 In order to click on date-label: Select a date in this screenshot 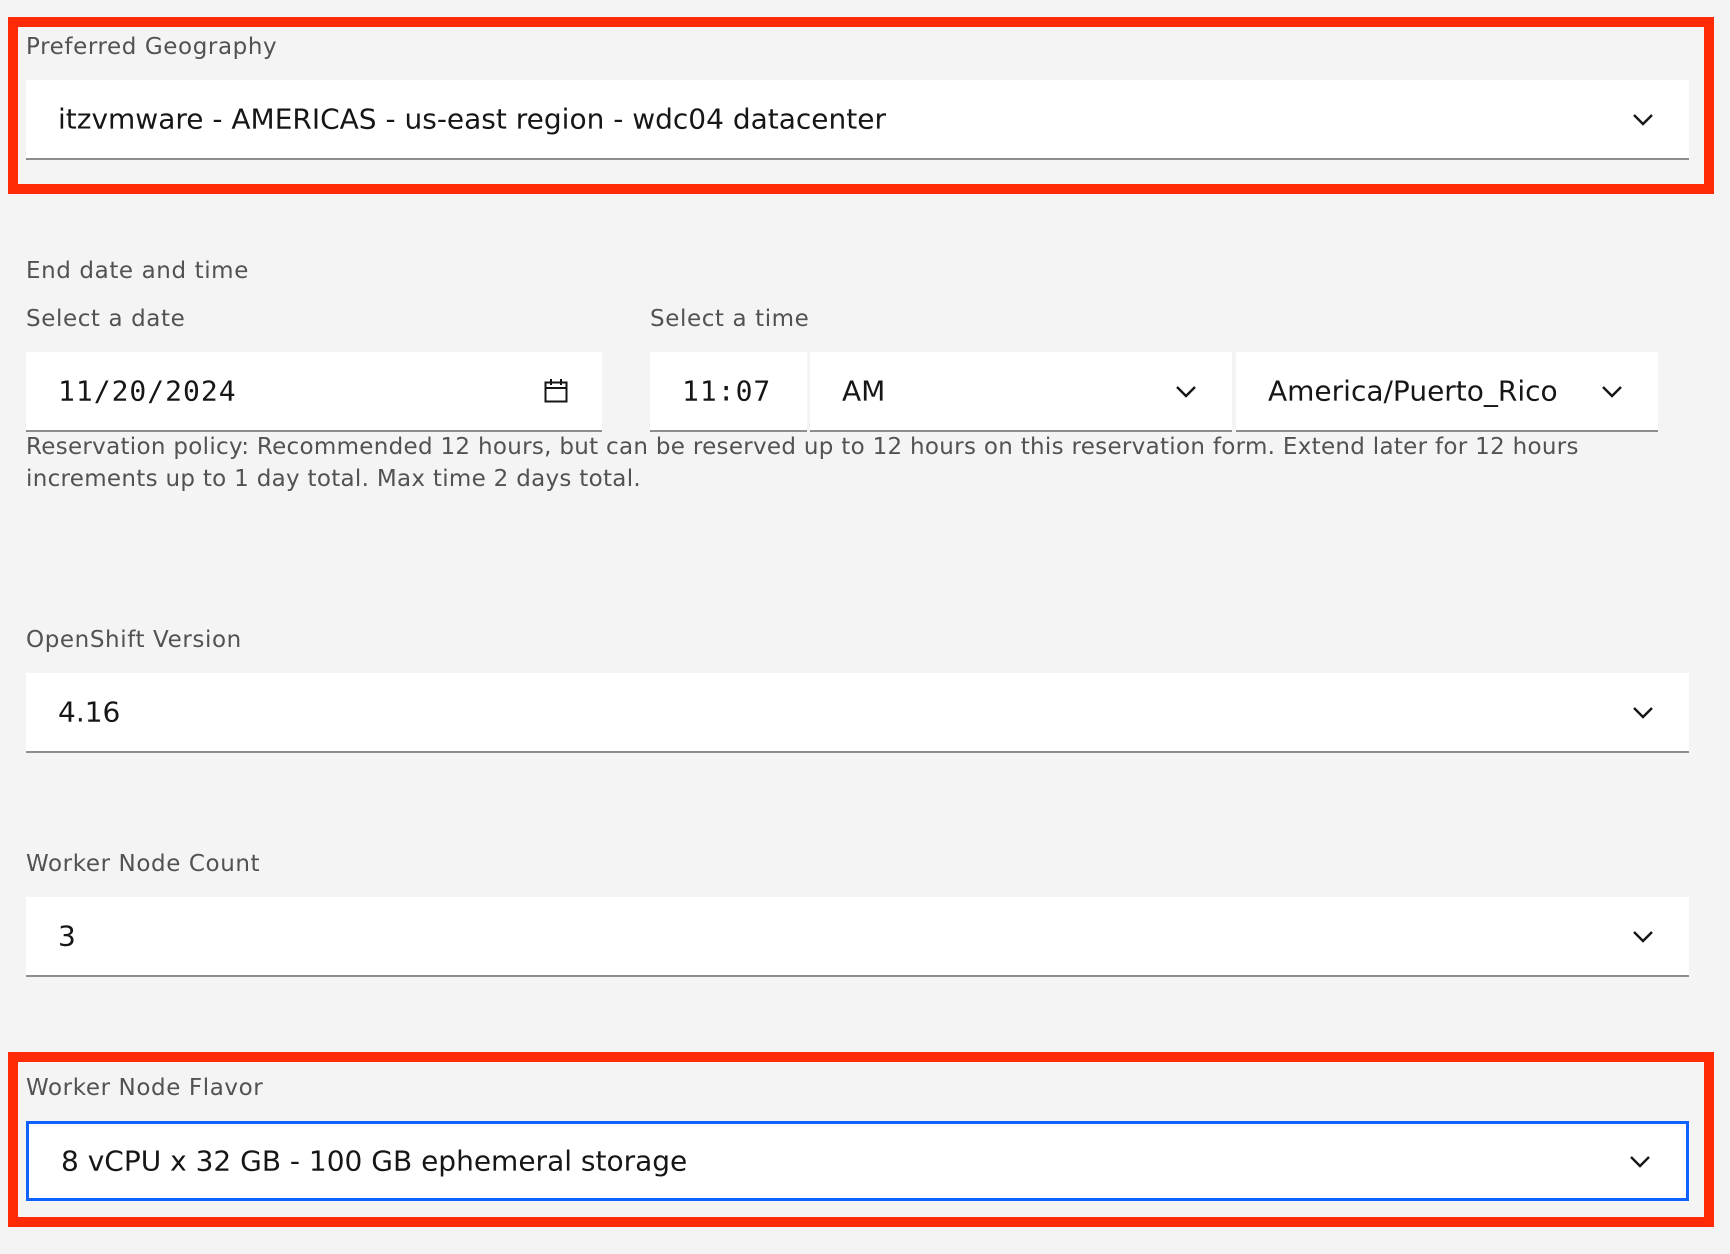, I will do `click(106, 319)`.